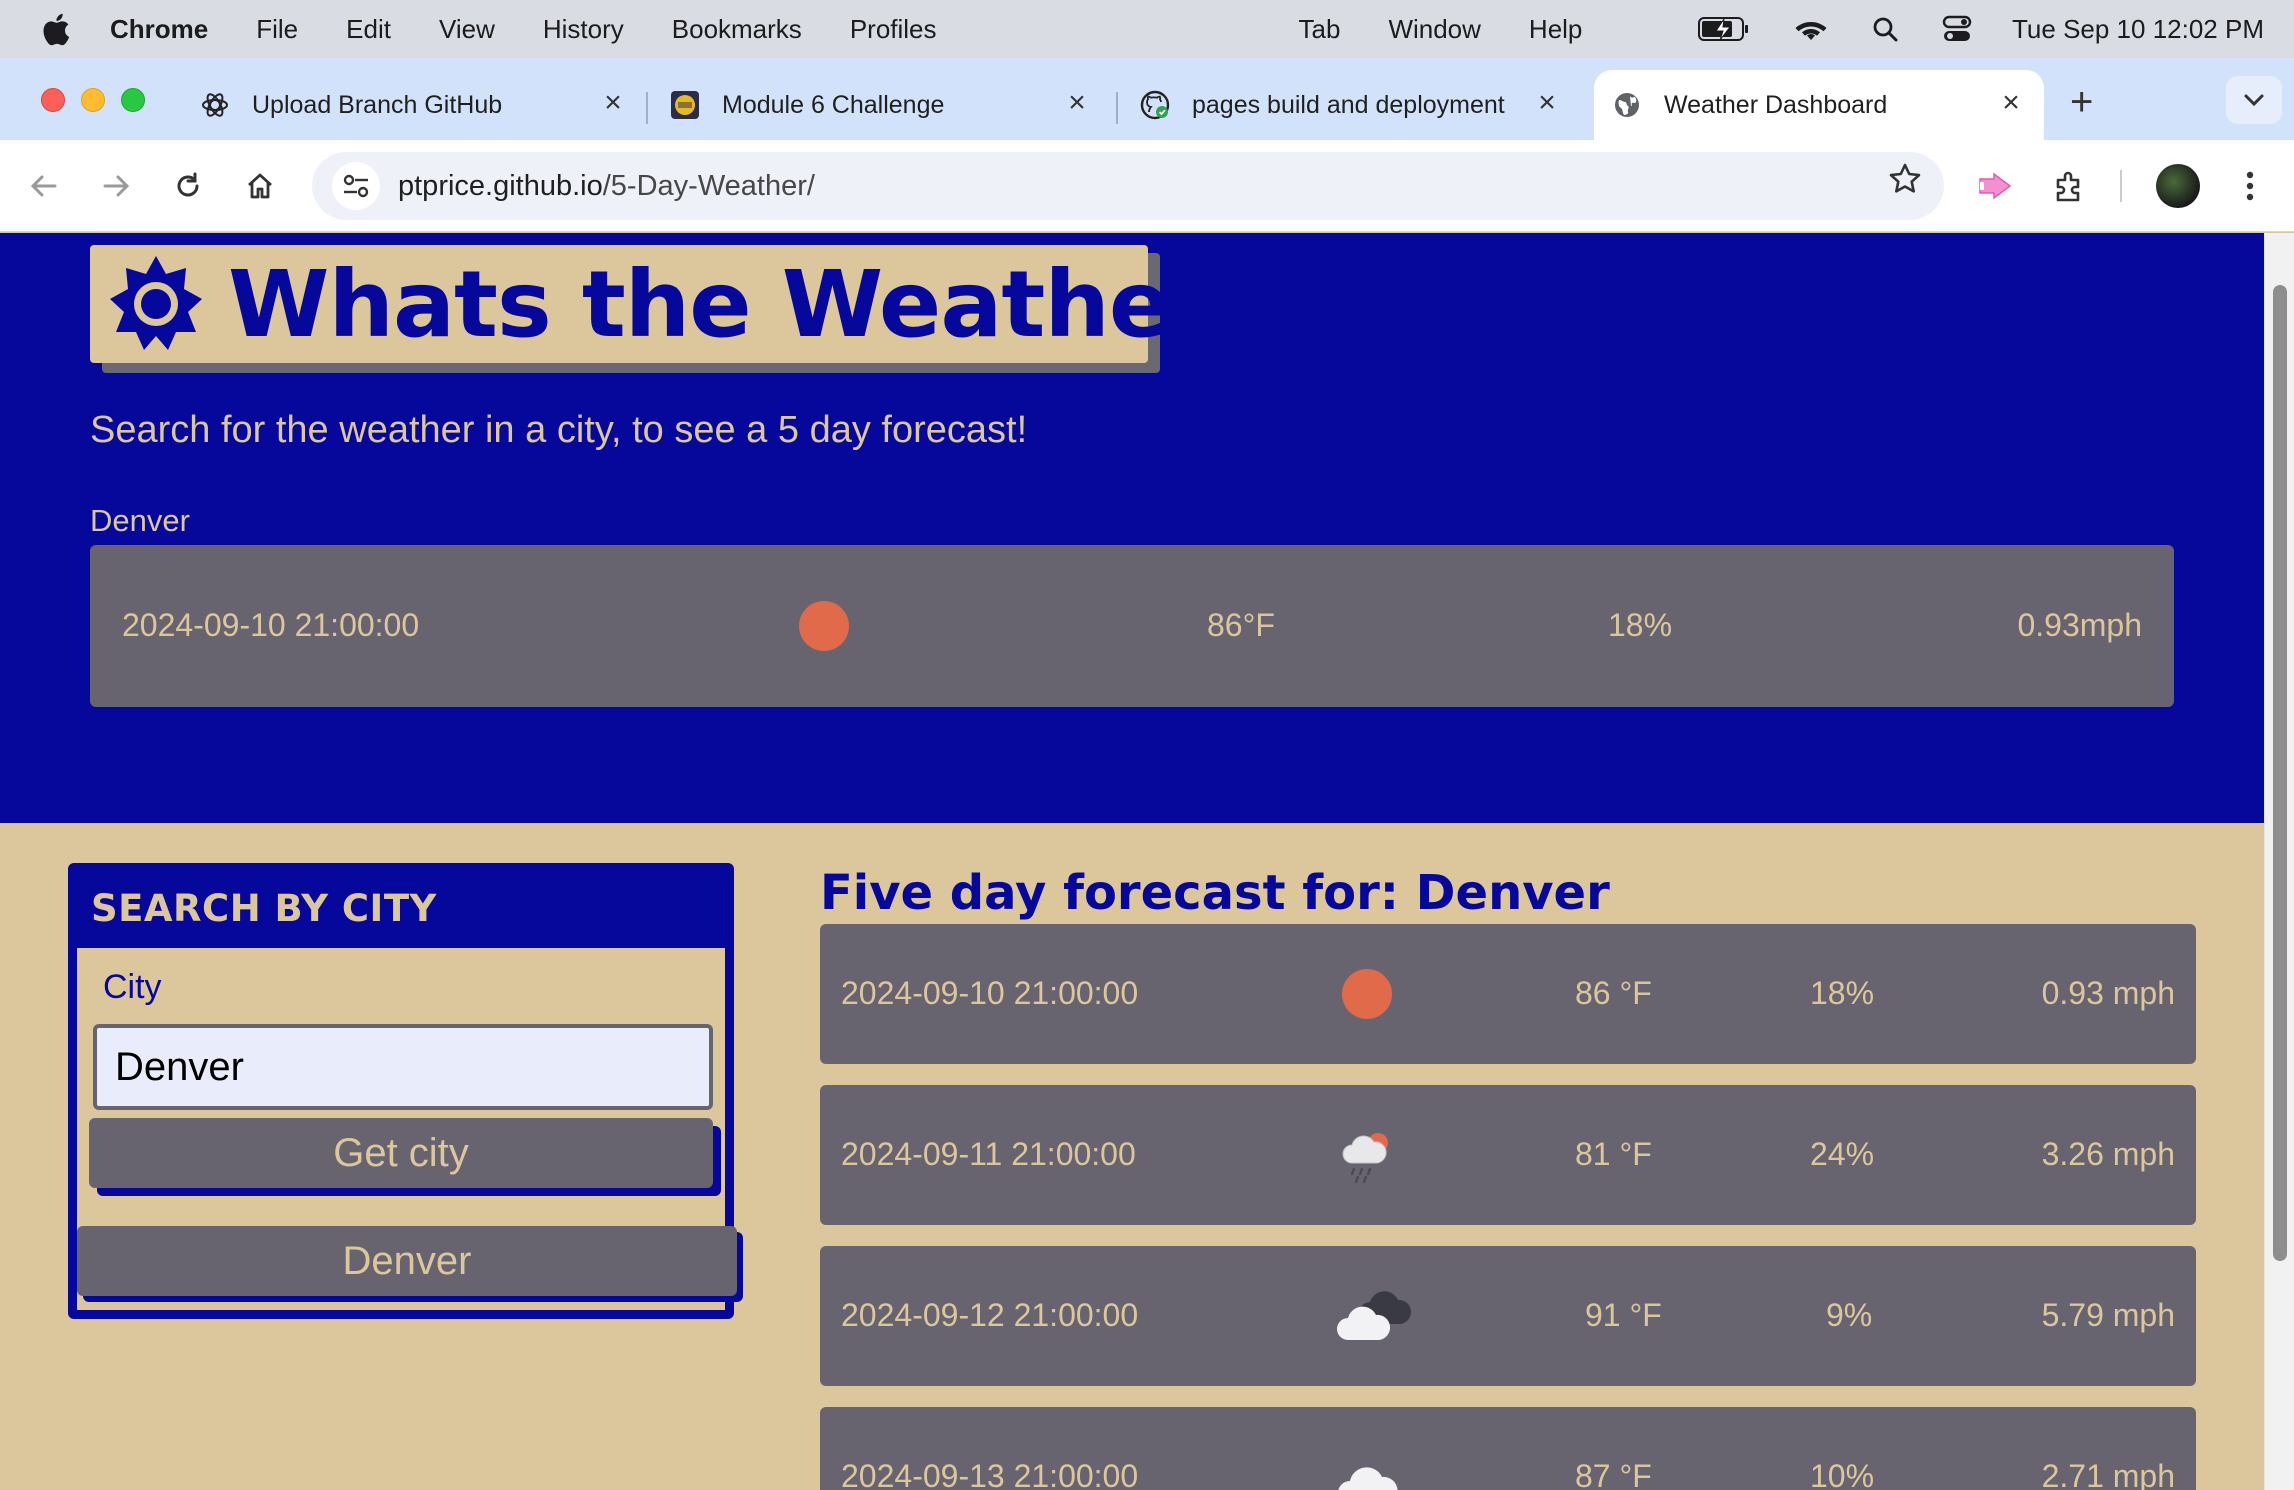 This screenshot has height=1490, width=2294. Describe the element at coordinates (53, 100) in the screenshot. I see `window-close-button` at that location.